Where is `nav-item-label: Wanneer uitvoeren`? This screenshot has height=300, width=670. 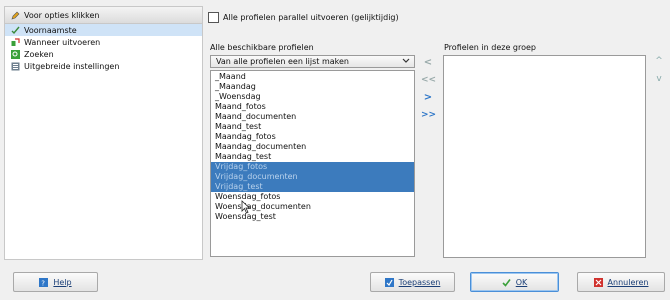 nav-item-label: Wanneer uitvoeren is located at coordinates (62, 42).